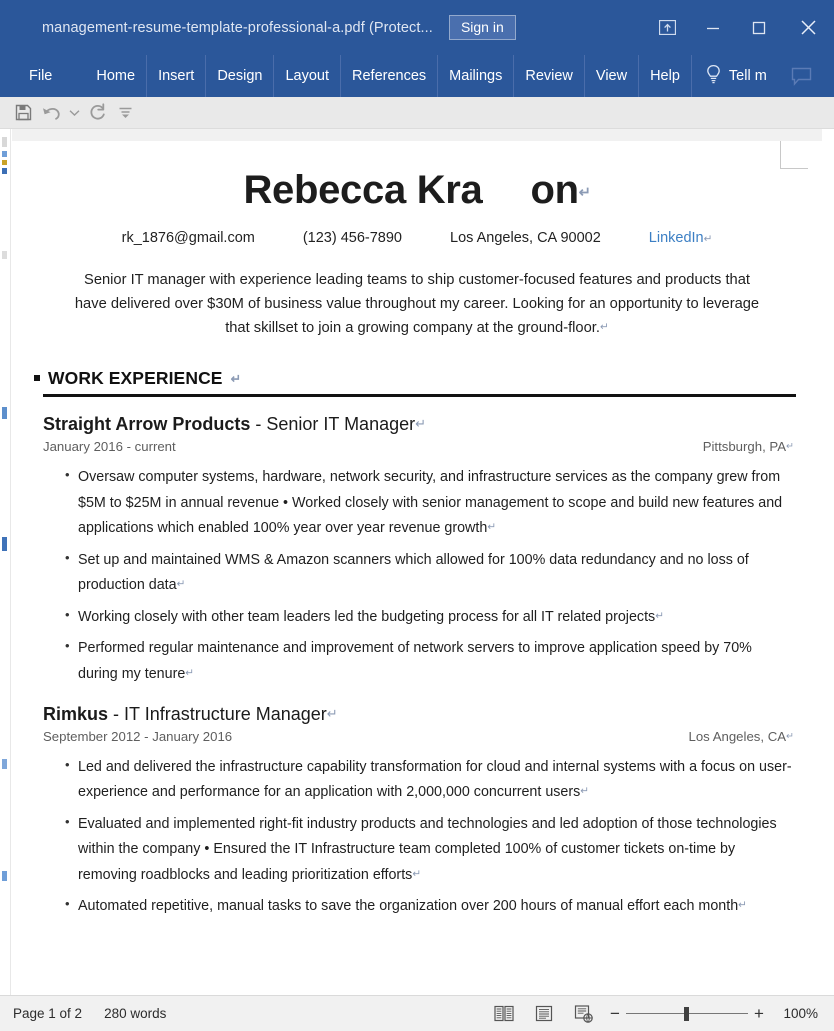 This screenshot has height=1031, width=834. What do you see at coordinates (549, 76) in the screenshot?
I see `tab-review: Review` at bounding box center [549, 76].